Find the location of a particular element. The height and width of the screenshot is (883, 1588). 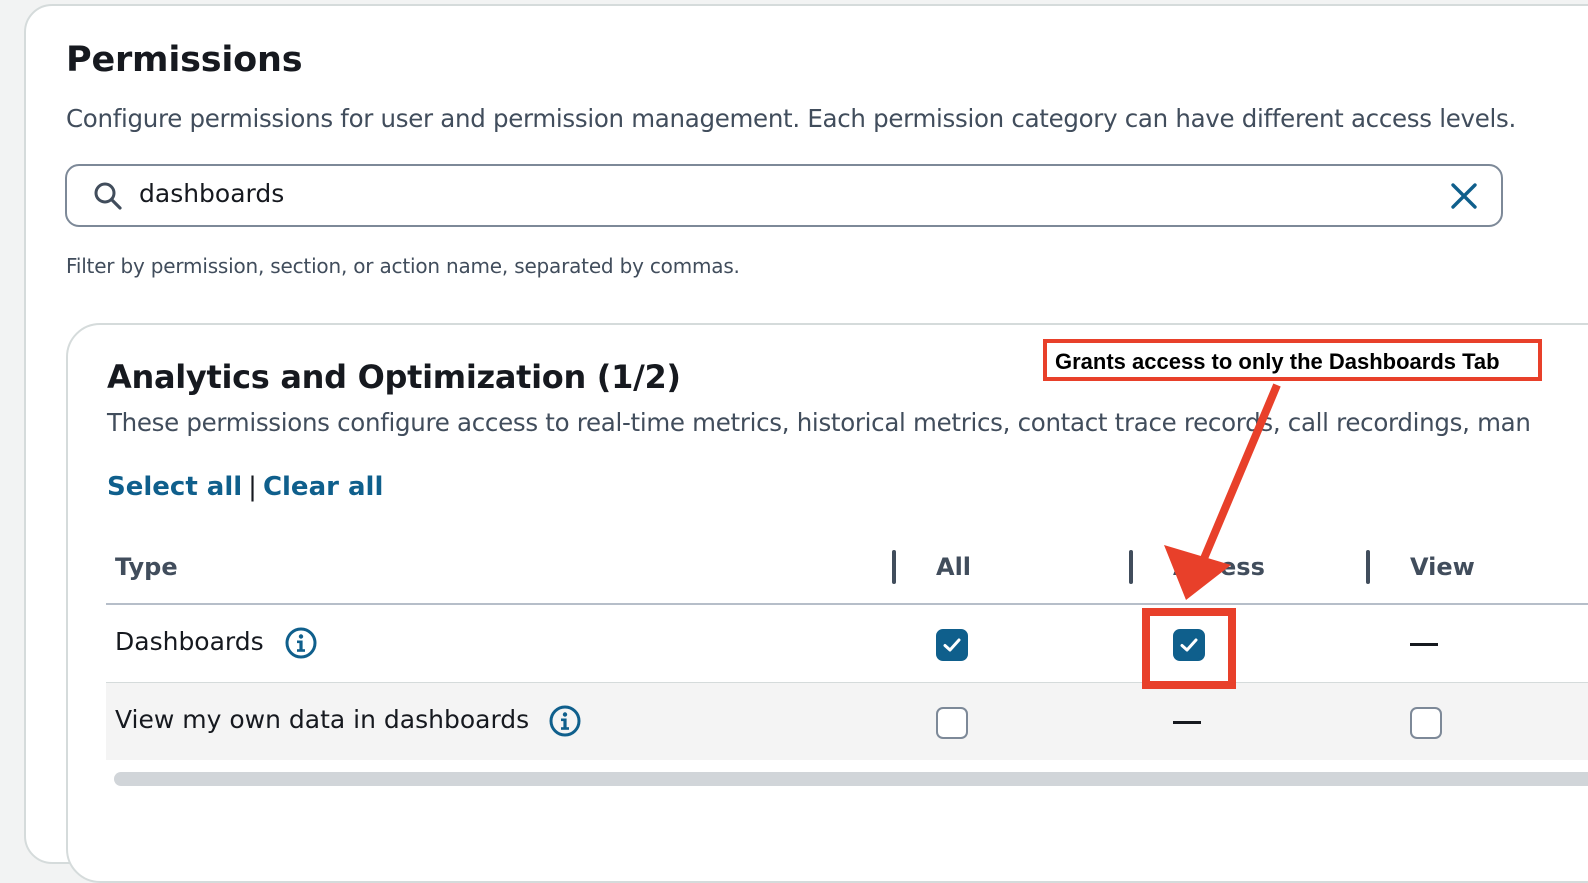

row-label-dashboards: Dashboards is located at coordinates (189, 641).